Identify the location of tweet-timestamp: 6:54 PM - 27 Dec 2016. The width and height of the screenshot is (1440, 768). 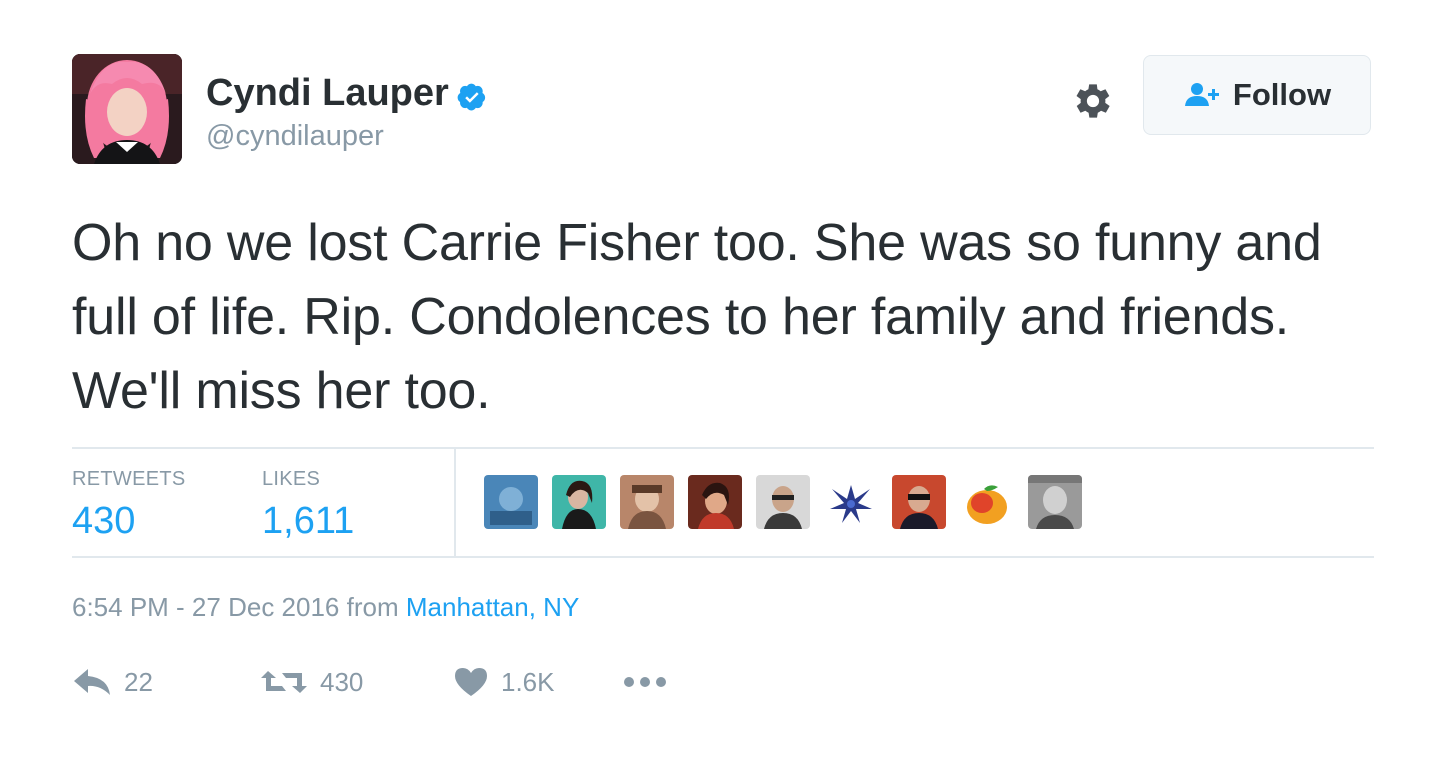
(205, 607).